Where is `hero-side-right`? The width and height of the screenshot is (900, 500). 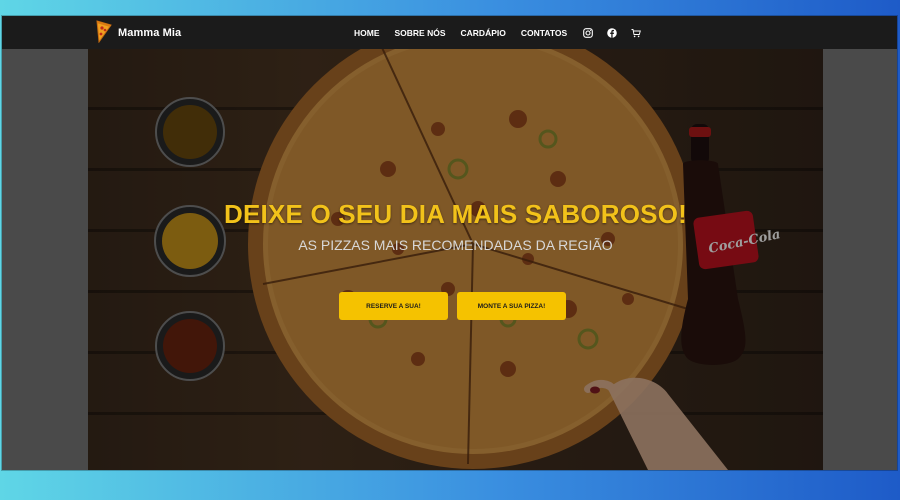 hero-side-right is located at coordinates (860, 259).